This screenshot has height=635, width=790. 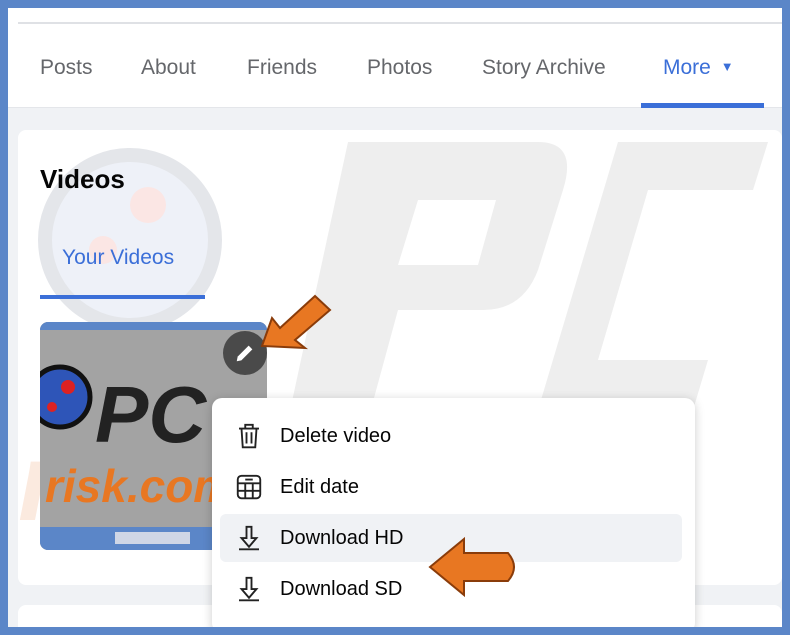 I want to click on pencil-icon, so click(x=244, y=353).